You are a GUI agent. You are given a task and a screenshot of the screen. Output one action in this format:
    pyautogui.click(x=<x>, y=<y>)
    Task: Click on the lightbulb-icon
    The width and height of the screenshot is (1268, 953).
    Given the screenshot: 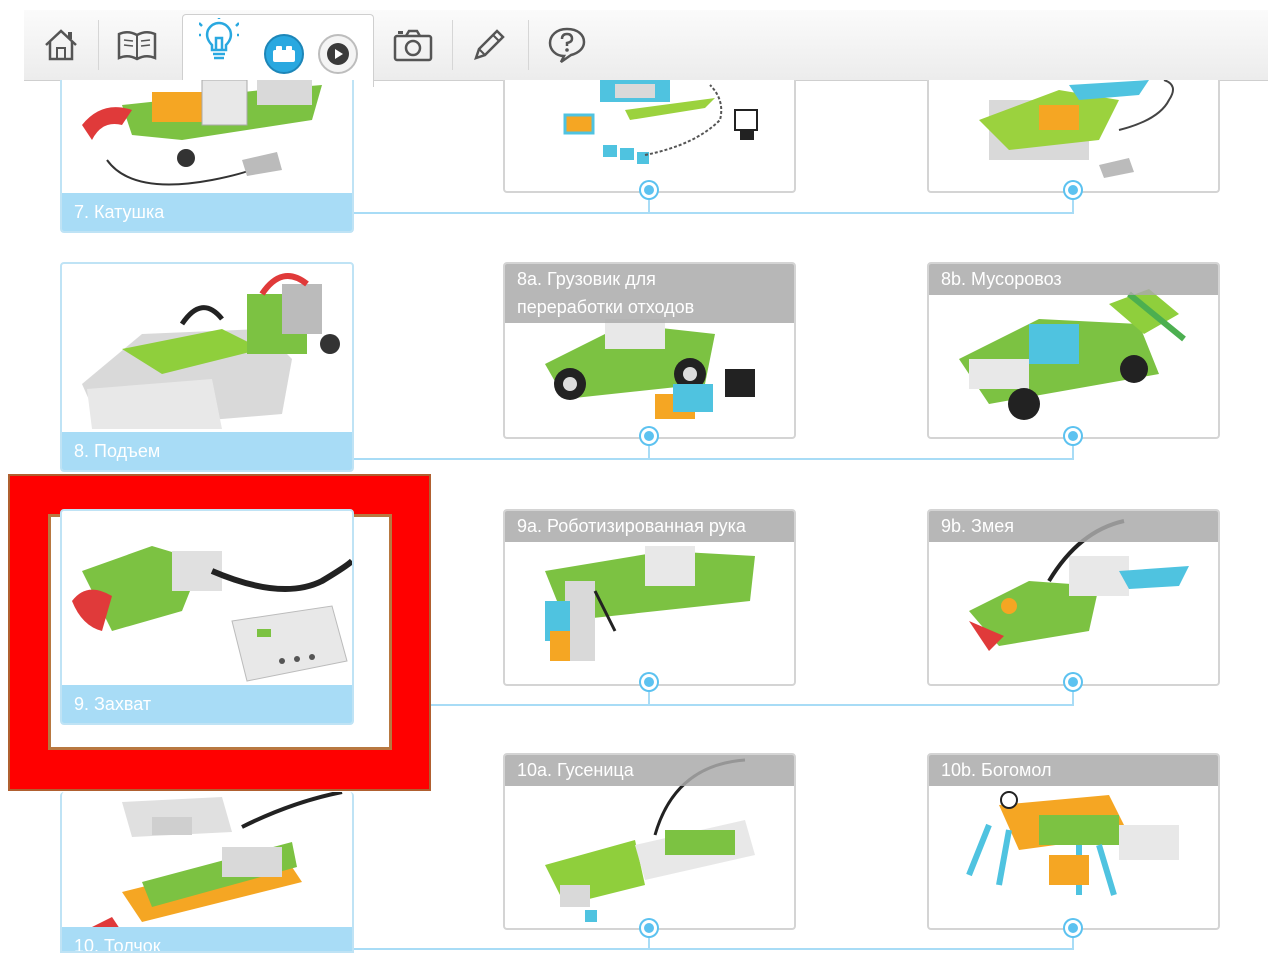 What is the action you would take?
    pyautogui.click(x=219, y=39)
    